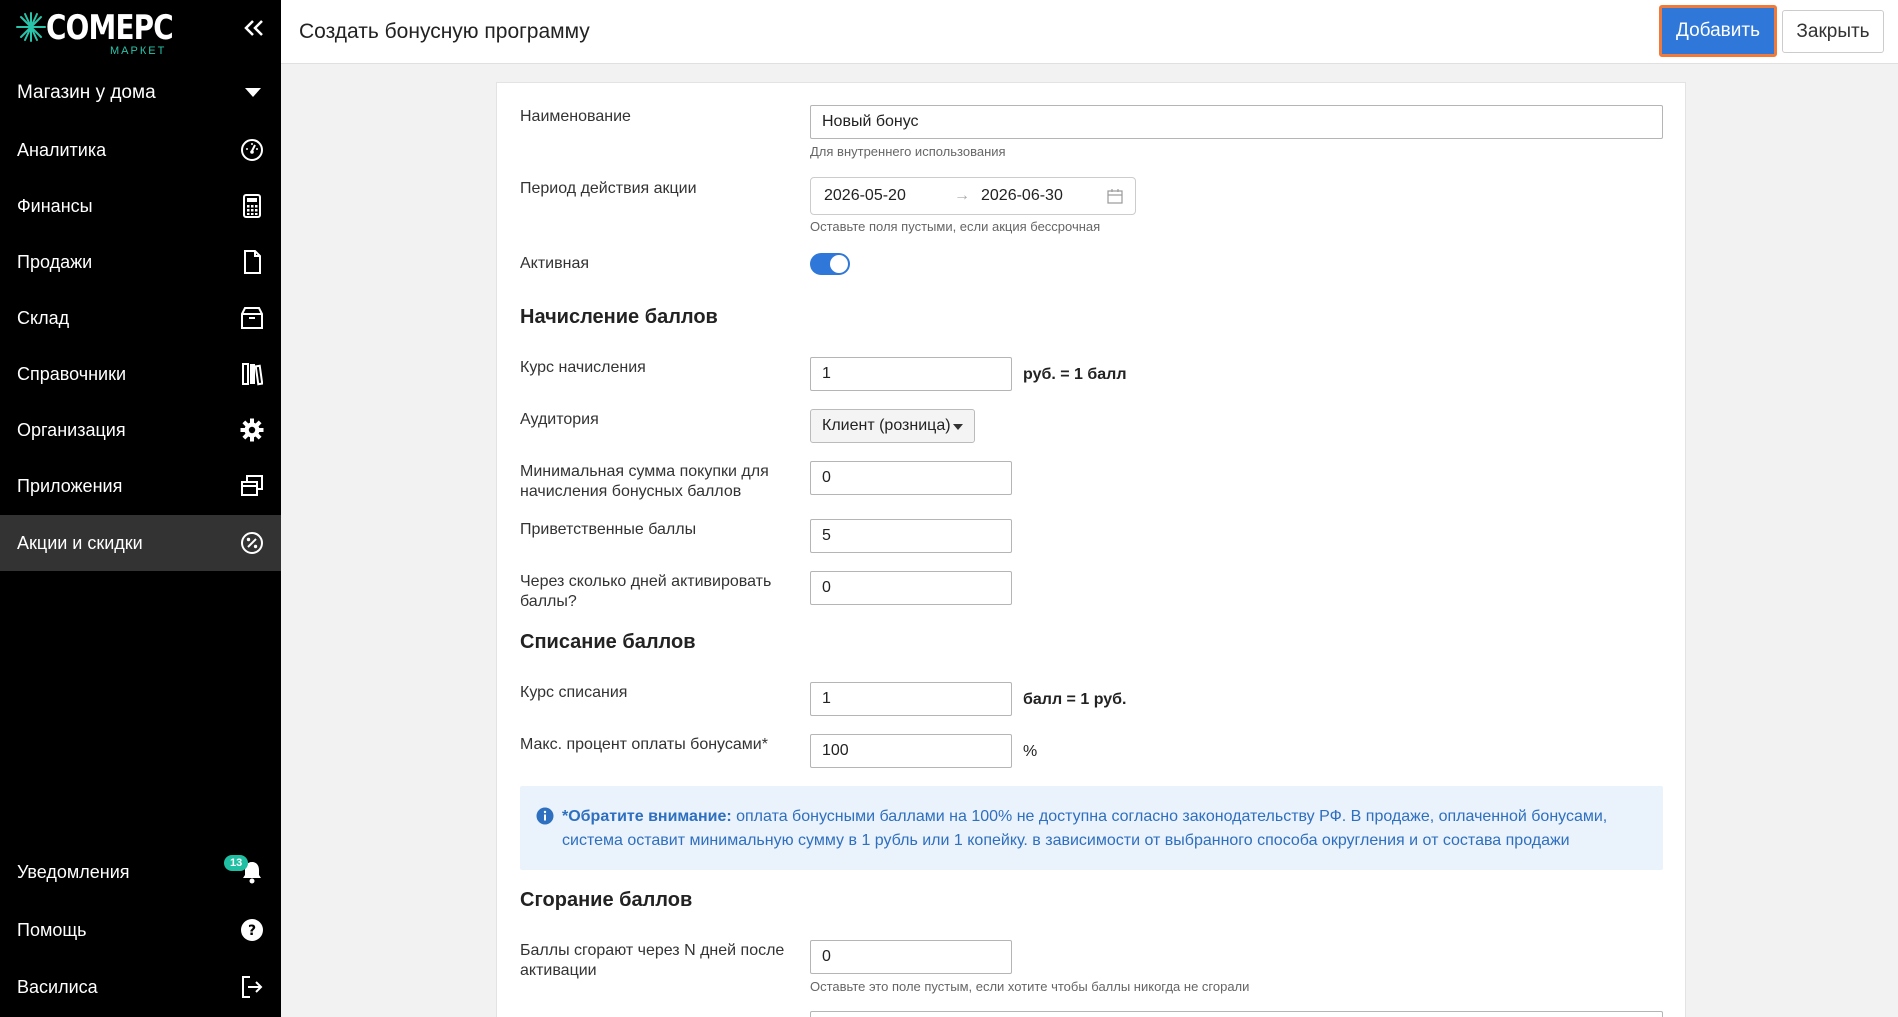 The height and width of the screenshot is (1017, 1898). Describe the element at coordinates (253, 92) in the screenshot. I see `chevron-down-icon` at that location.